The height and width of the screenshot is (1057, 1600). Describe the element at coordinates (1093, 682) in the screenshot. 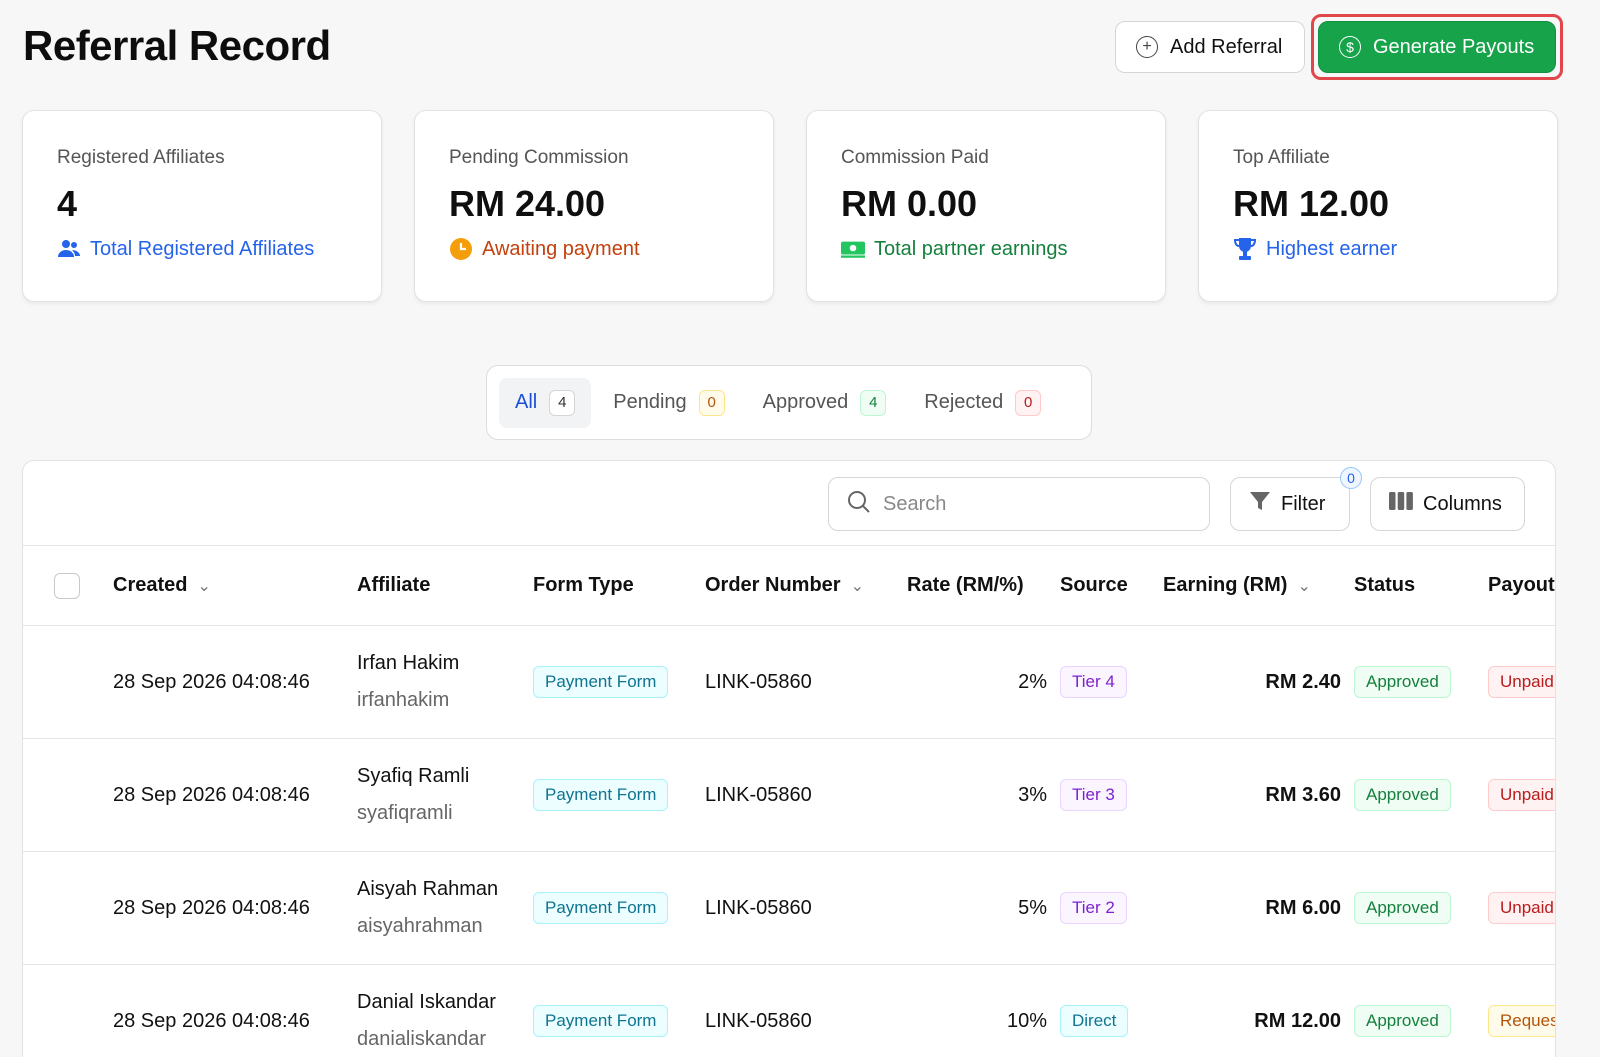

I see `source-badge: Tier 4` at that location.